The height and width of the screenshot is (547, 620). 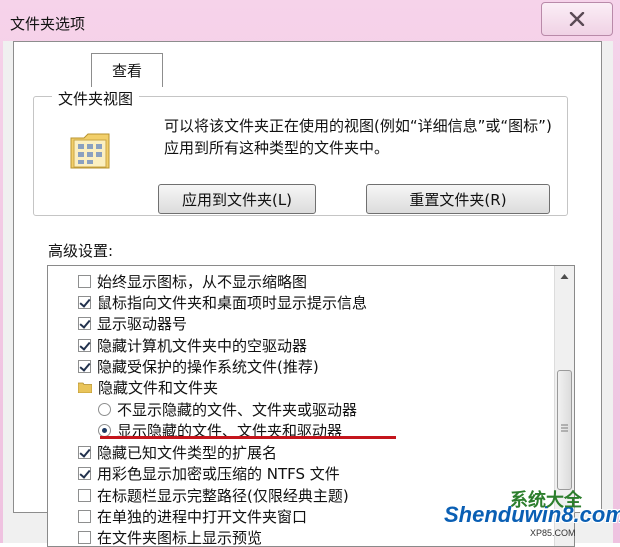 I want to click on setting-row-8: 隐藏已知文件类型的扩展名, so click(x=177, y=452).